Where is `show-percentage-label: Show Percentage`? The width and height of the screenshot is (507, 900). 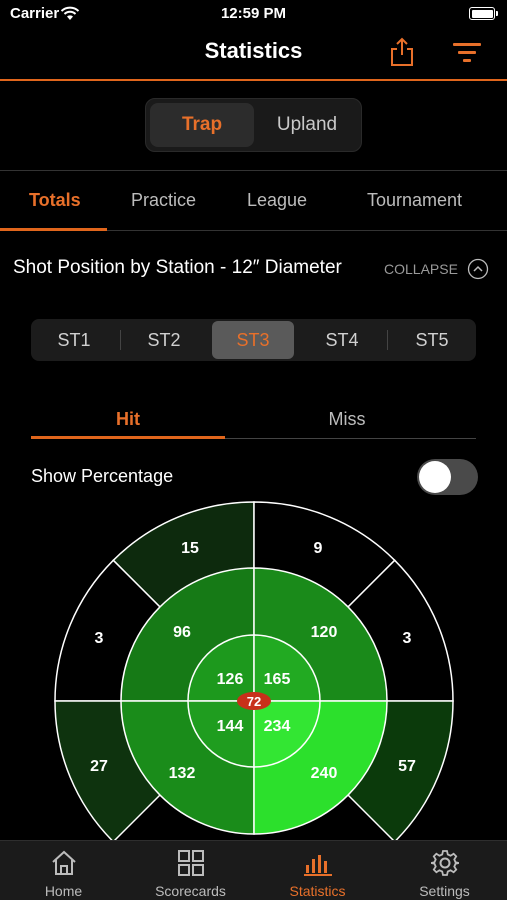 show-percentage-label: Show Percentage is located at coordinates (102, 476).